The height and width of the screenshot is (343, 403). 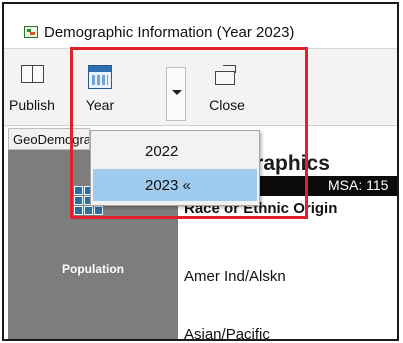 What do you see at coordinates (227, 75) in the screenshot?
I see `close-box-icon` at bounding box center [227, 75].